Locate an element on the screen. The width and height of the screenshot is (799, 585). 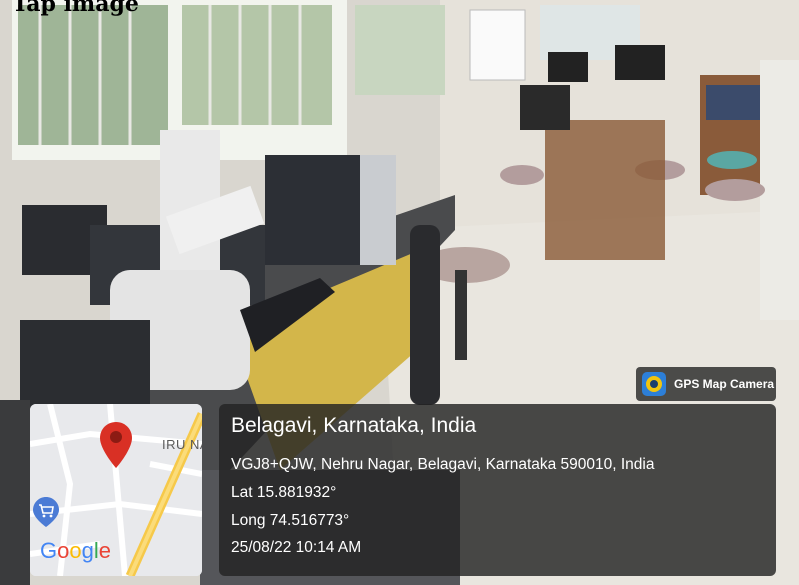
badge-label: GPS Map Camera is located at coordinates (724, 384).